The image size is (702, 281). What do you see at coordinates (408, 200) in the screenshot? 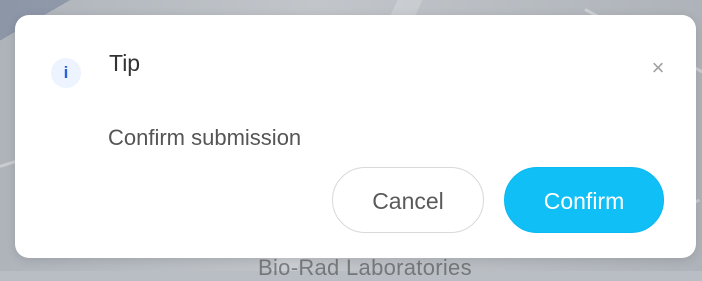
I see `cancel-button: Cancel` at bounding box center [408, 200].